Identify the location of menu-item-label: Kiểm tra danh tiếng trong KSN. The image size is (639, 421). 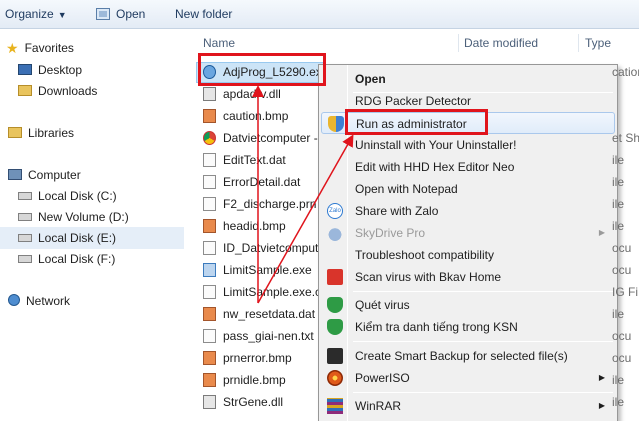
(436, 327).